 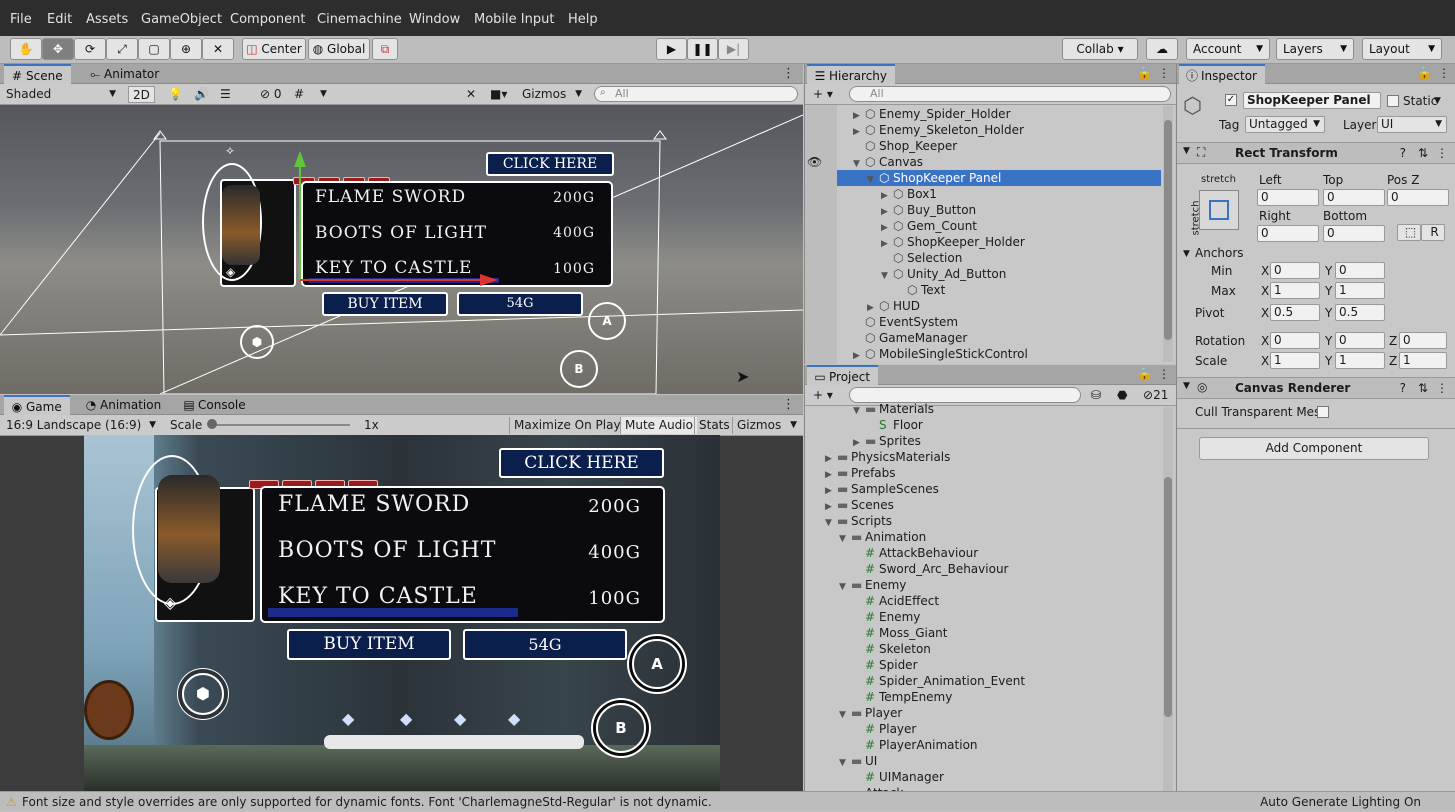 What do you see at coordinates (583, 19) in the screenshot?
I see `menu-help: Help` at bounding box center [583, 19].